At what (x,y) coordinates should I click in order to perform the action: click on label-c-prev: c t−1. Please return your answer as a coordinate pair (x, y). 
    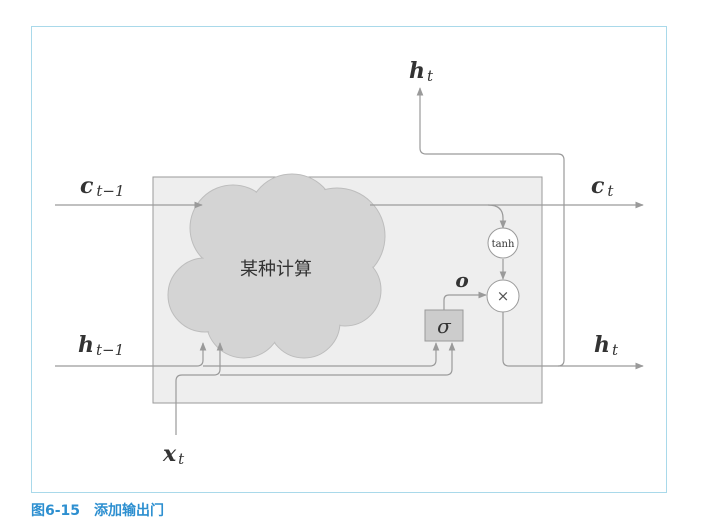
    Looking at the image, I should click on (102, 186).